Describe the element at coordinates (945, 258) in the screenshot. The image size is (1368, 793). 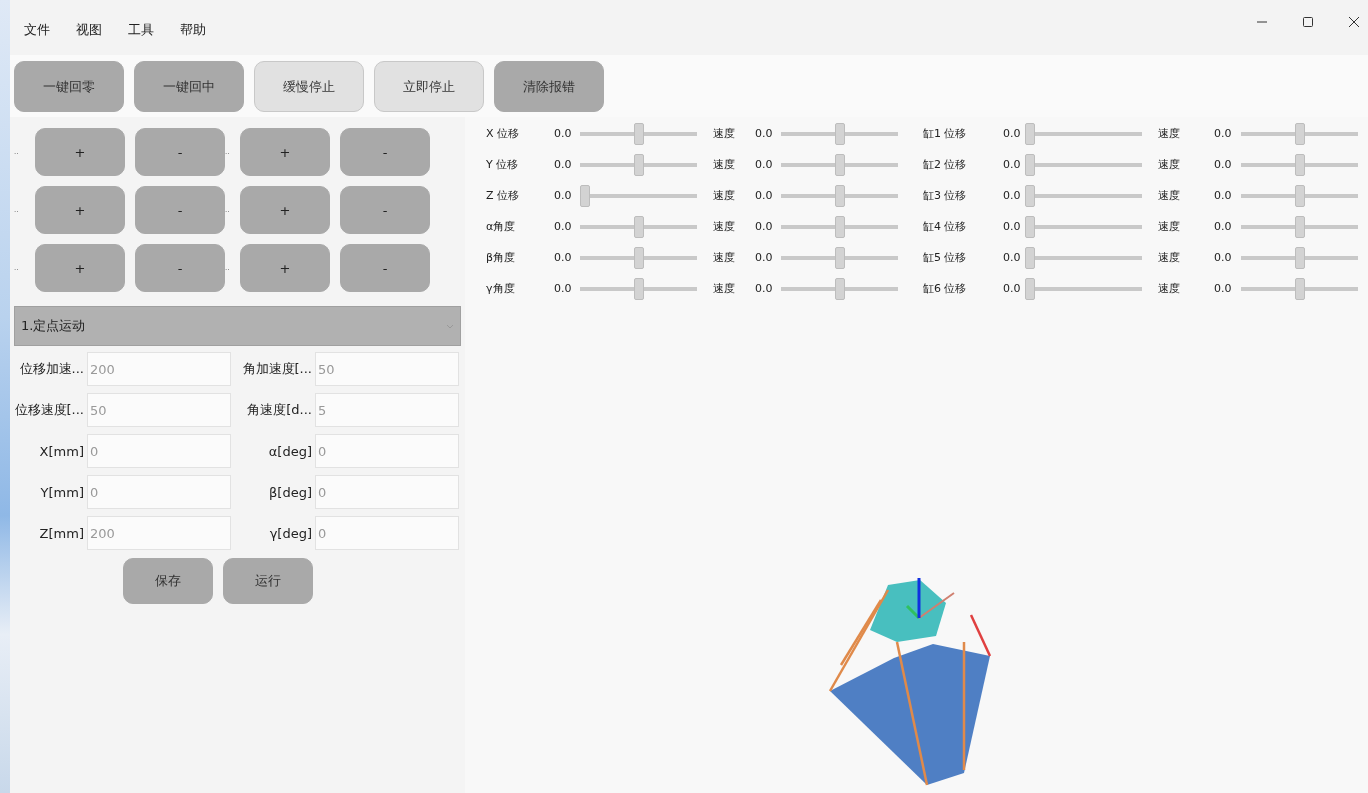
I see `slider-label: 缸5 位移` at that location.